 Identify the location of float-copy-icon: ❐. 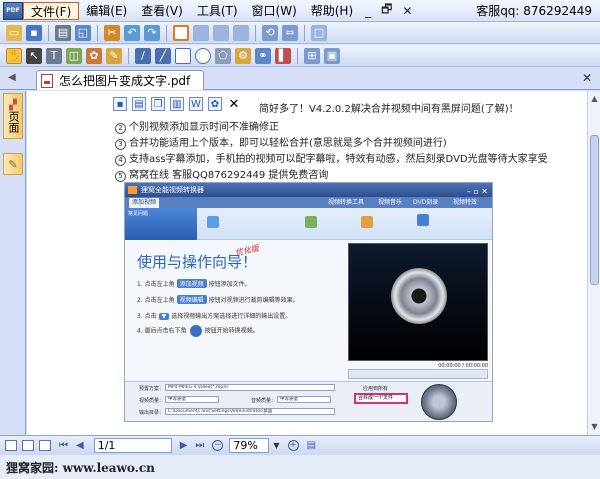
(158, 104).